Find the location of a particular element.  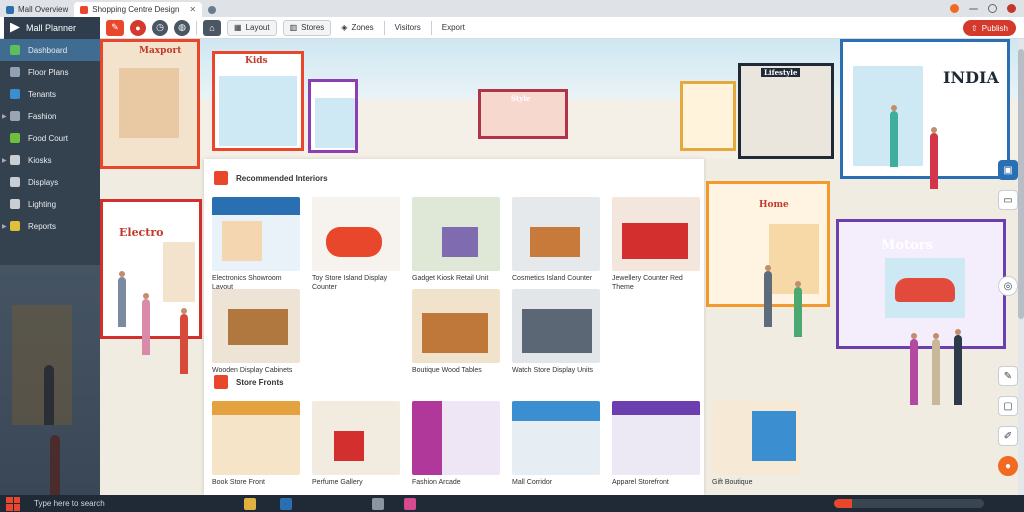

sidebar-item-reports: ▶ Reports is located at coordinates (50, 226).